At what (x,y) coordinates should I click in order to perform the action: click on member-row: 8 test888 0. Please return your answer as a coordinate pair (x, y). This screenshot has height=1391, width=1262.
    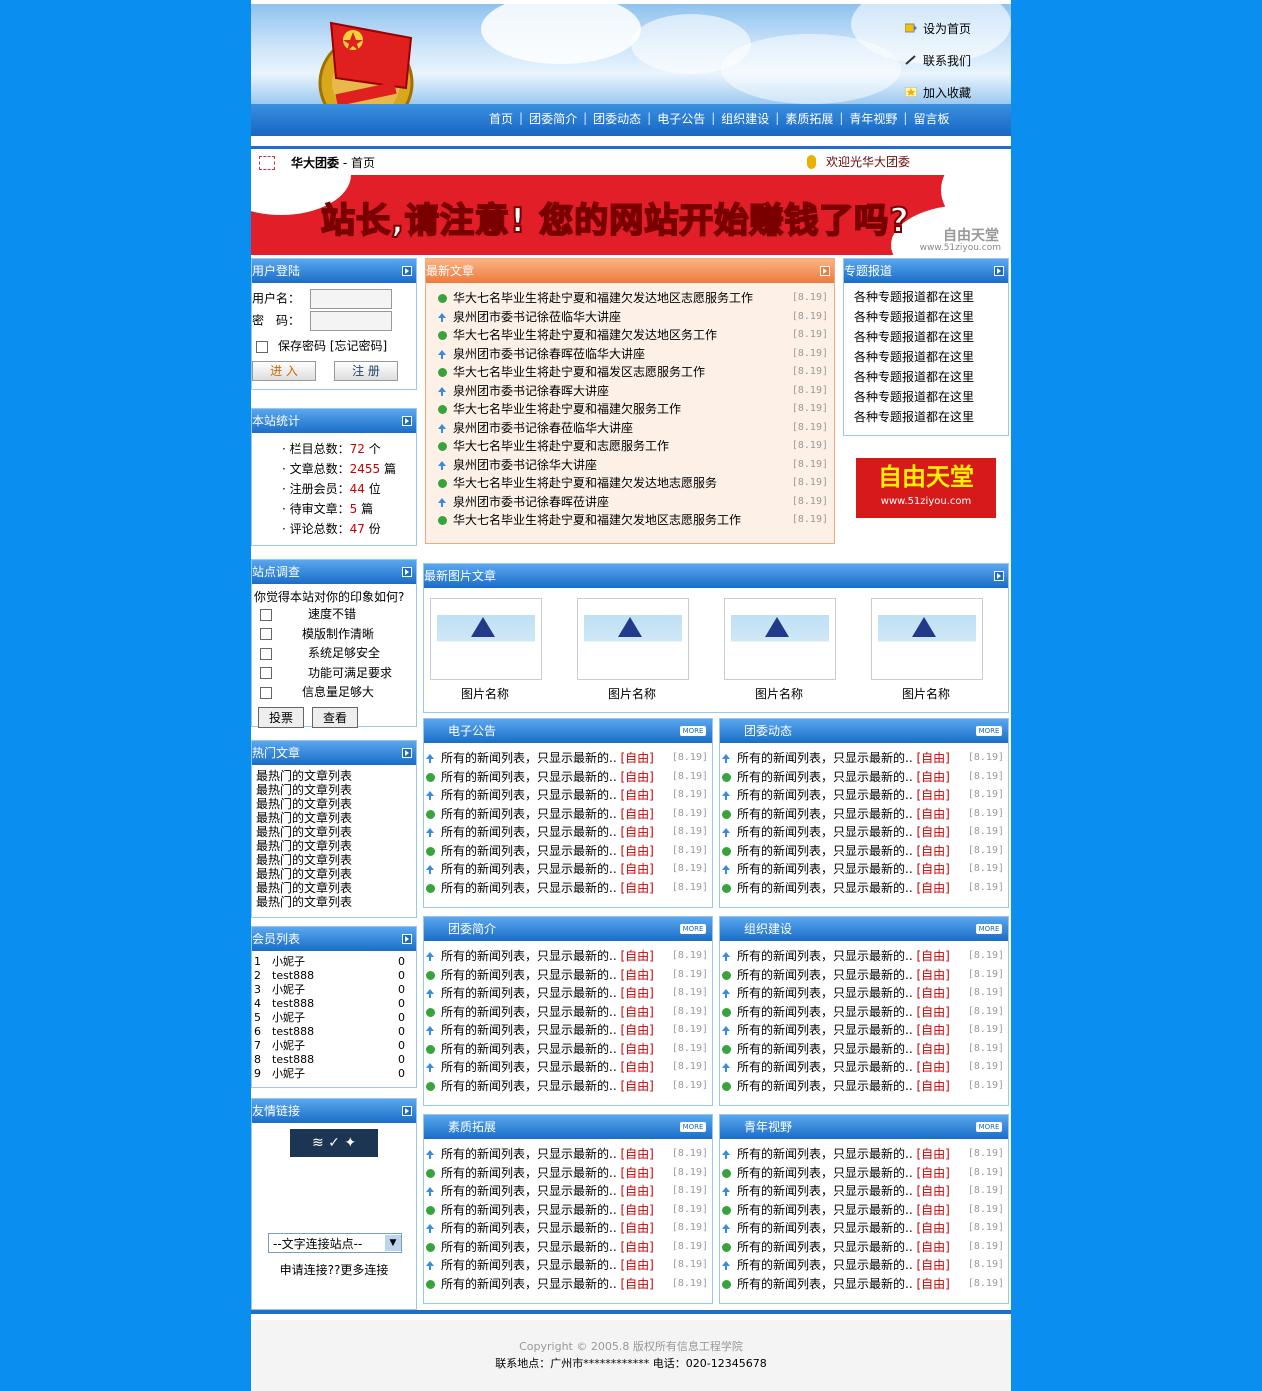
    Looking at the image, I should click on (334, 1060).